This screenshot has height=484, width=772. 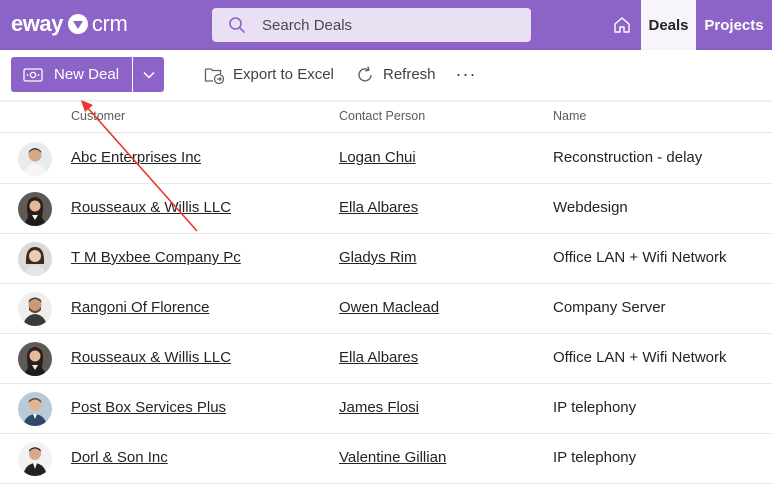 I want to click on refresh-button: Refresh, so click(x=395, y=74).